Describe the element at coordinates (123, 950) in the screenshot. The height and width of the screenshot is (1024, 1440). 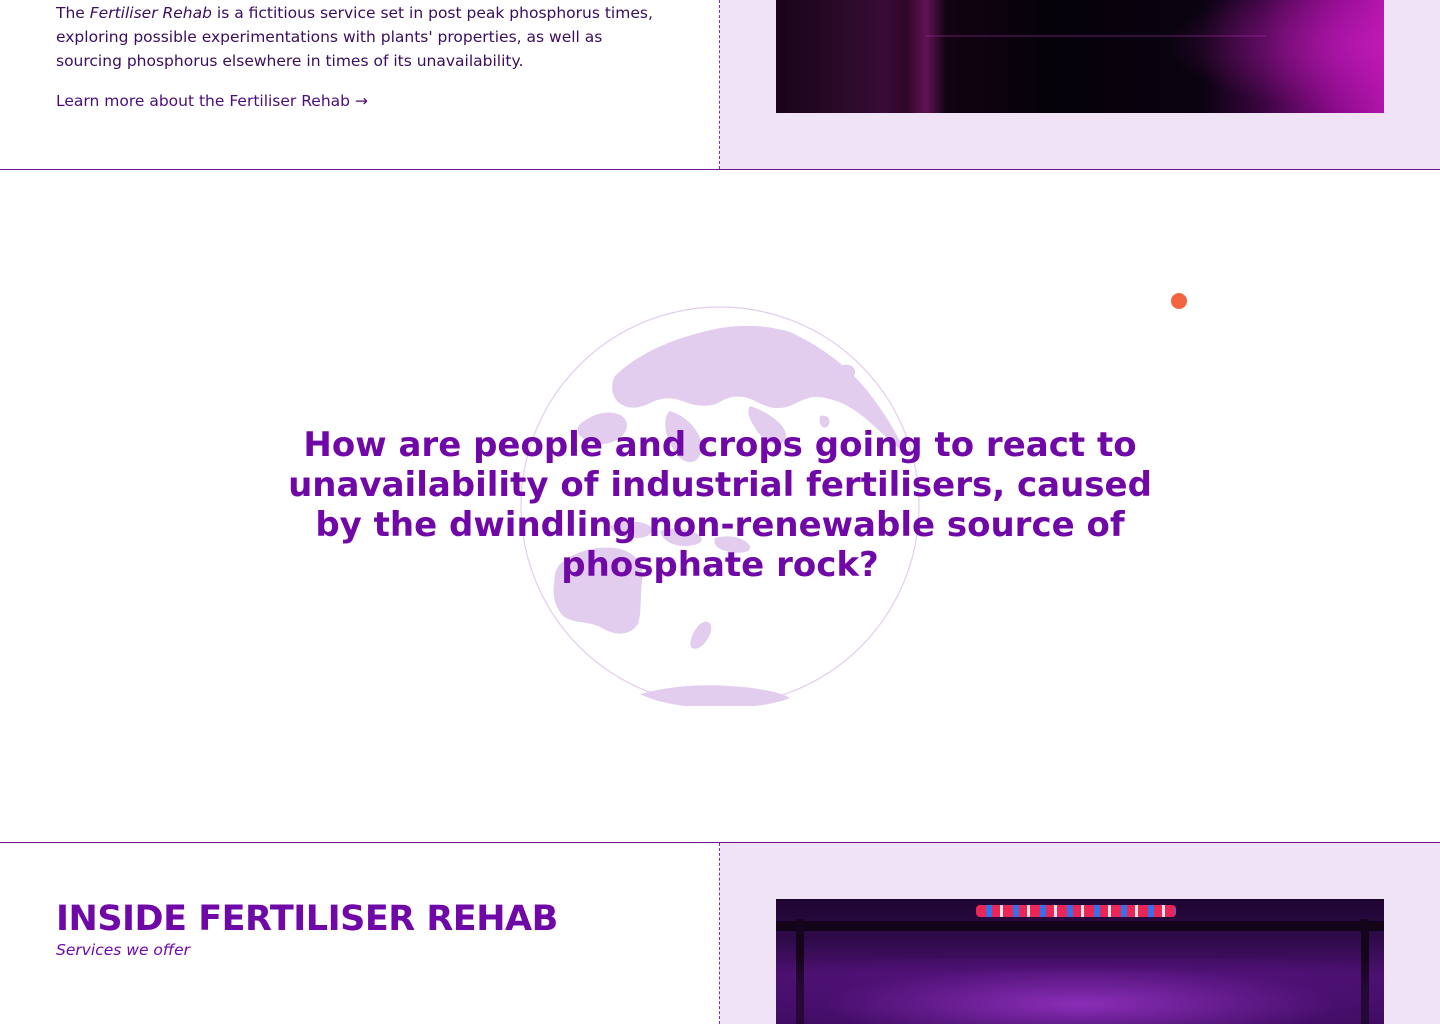
I see `services-subheading: Services we offer` at that location.